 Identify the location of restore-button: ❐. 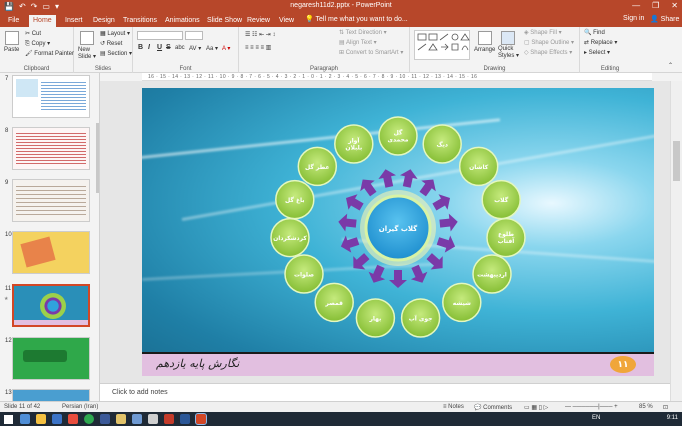
(655, 5).